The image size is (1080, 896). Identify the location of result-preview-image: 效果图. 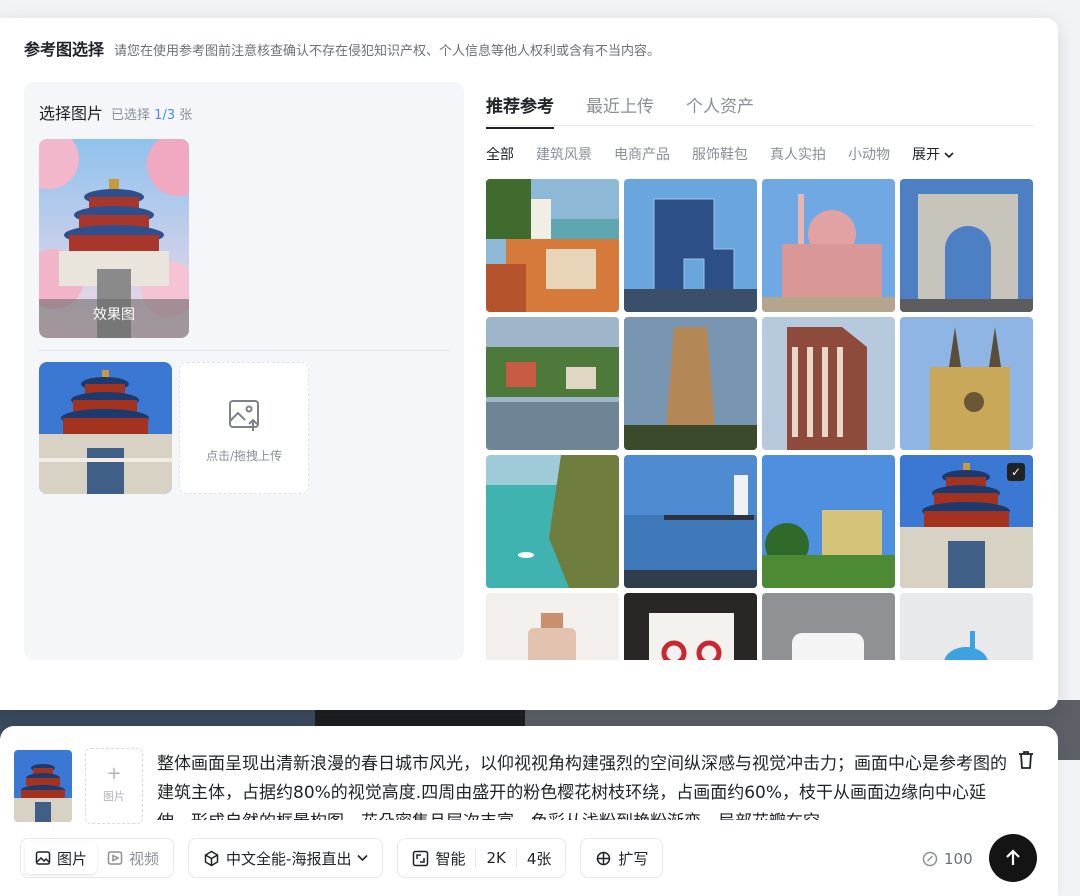
(114, 238).